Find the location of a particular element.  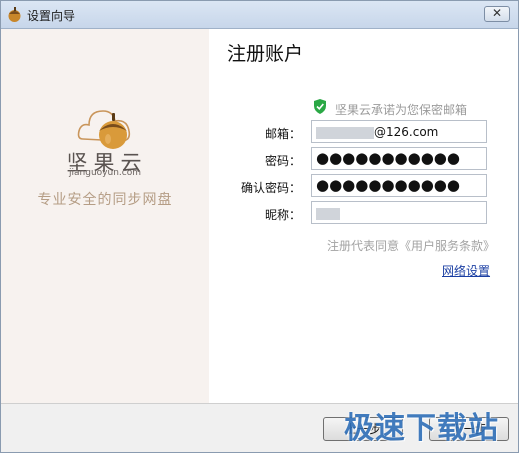

email-field: @126.com is located at coordinates (399, 131).